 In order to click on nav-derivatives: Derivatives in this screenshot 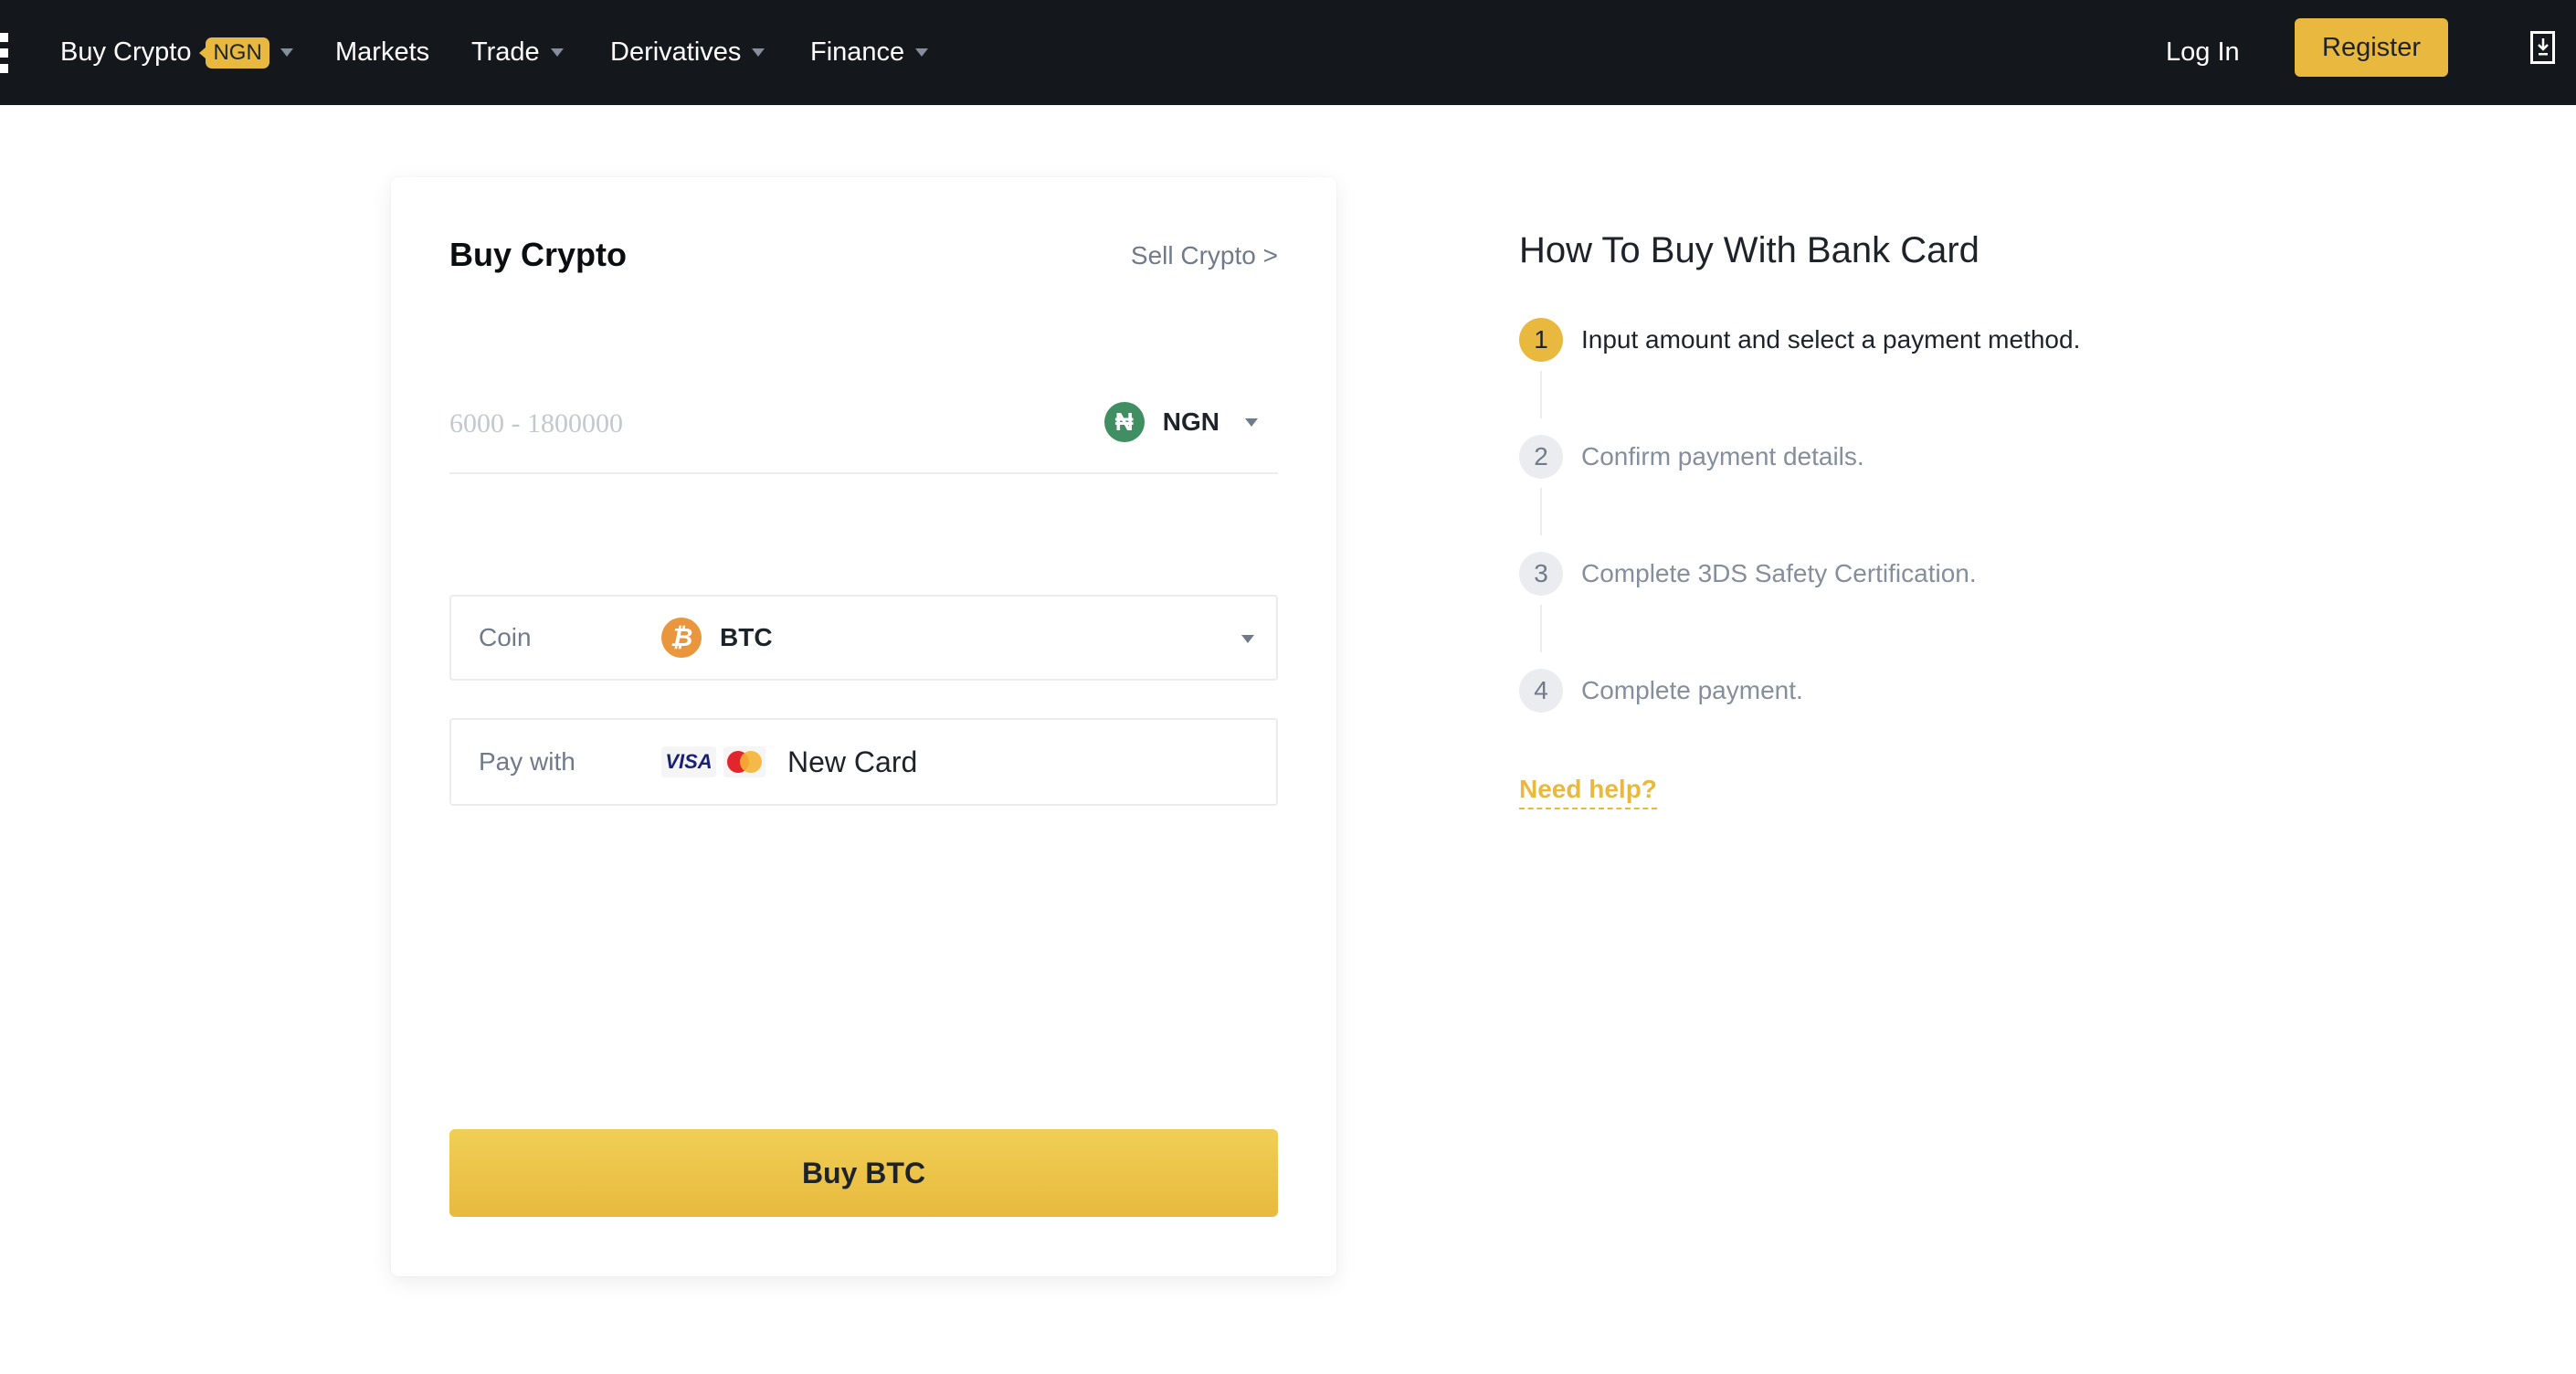, I will do `click(687, 52)`.